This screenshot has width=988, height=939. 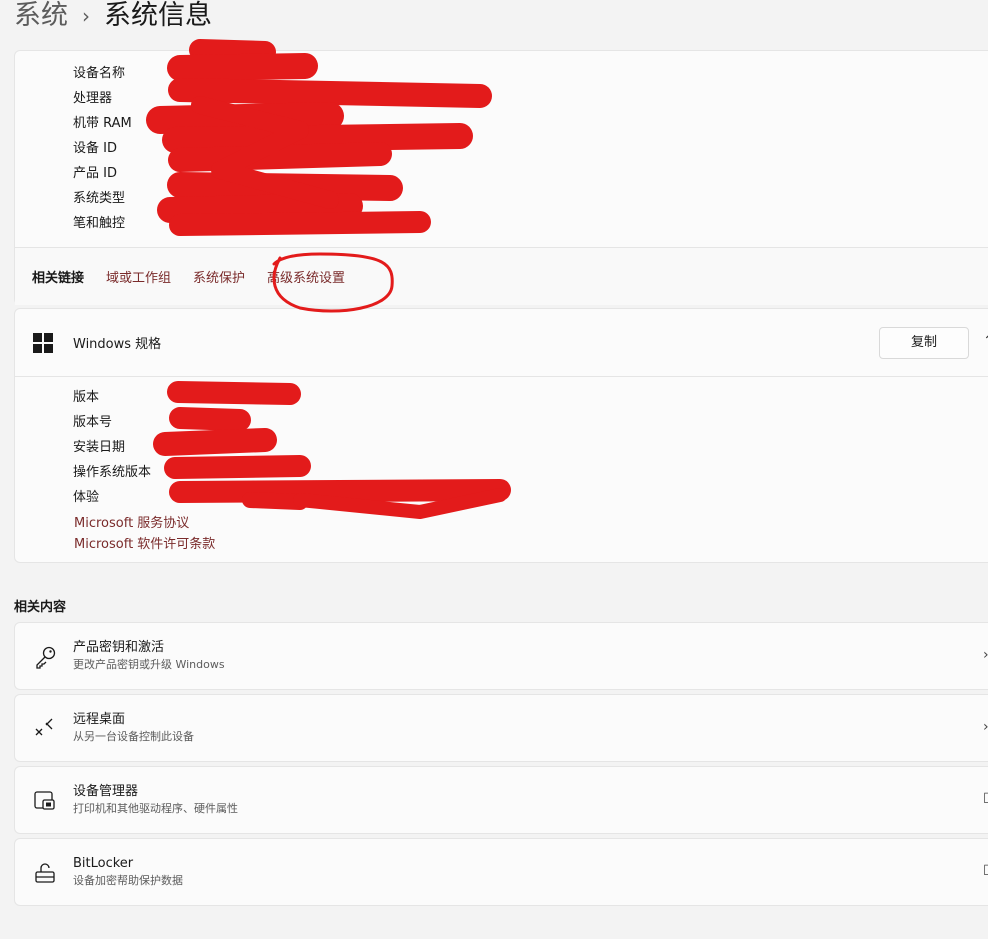 What do you see at coordinates (128, 880) in the screenshot?
I see `related-item-subtitle: 设备加密帮助保护数据` at bounding box center [128, 880].